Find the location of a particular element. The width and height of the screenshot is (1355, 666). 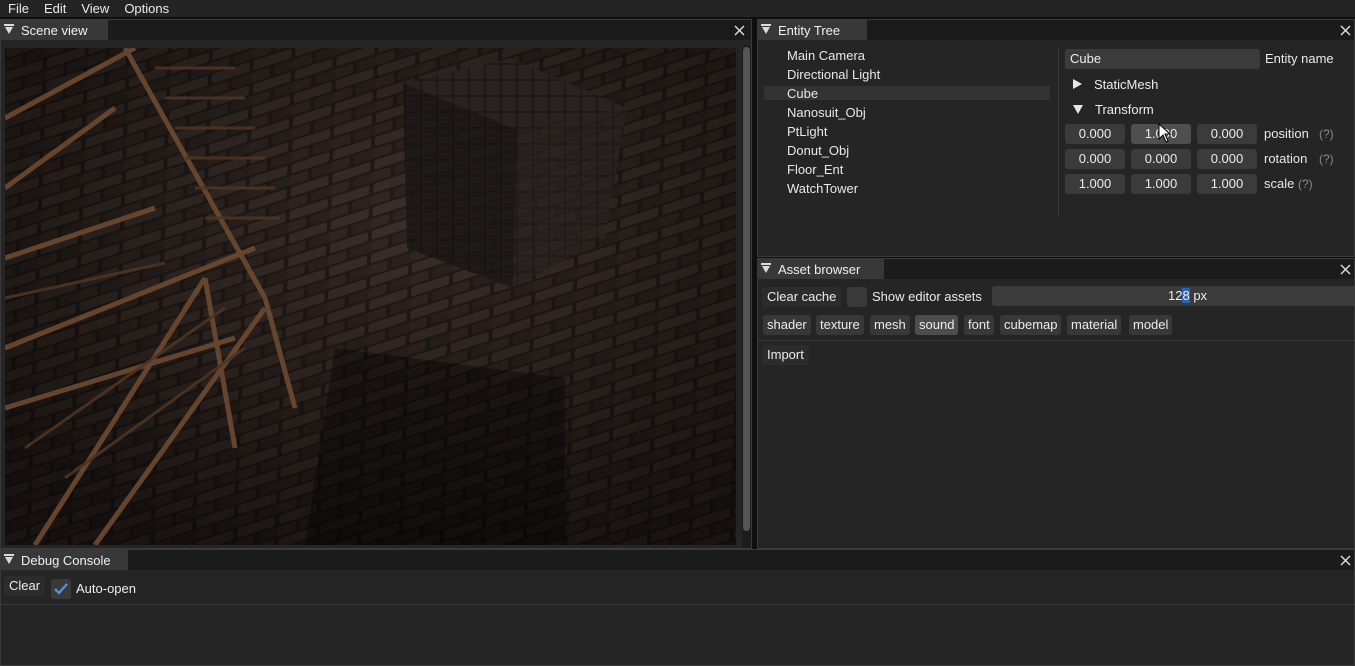

debug-console-titlebar is located at coordinates (677, 560).